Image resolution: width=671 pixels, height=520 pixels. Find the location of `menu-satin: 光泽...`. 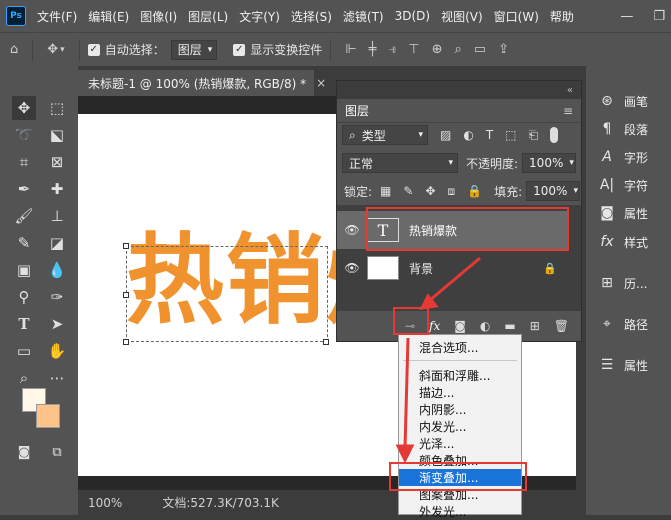

menu-satin: 光泽... is located at coordinates (460, 443).